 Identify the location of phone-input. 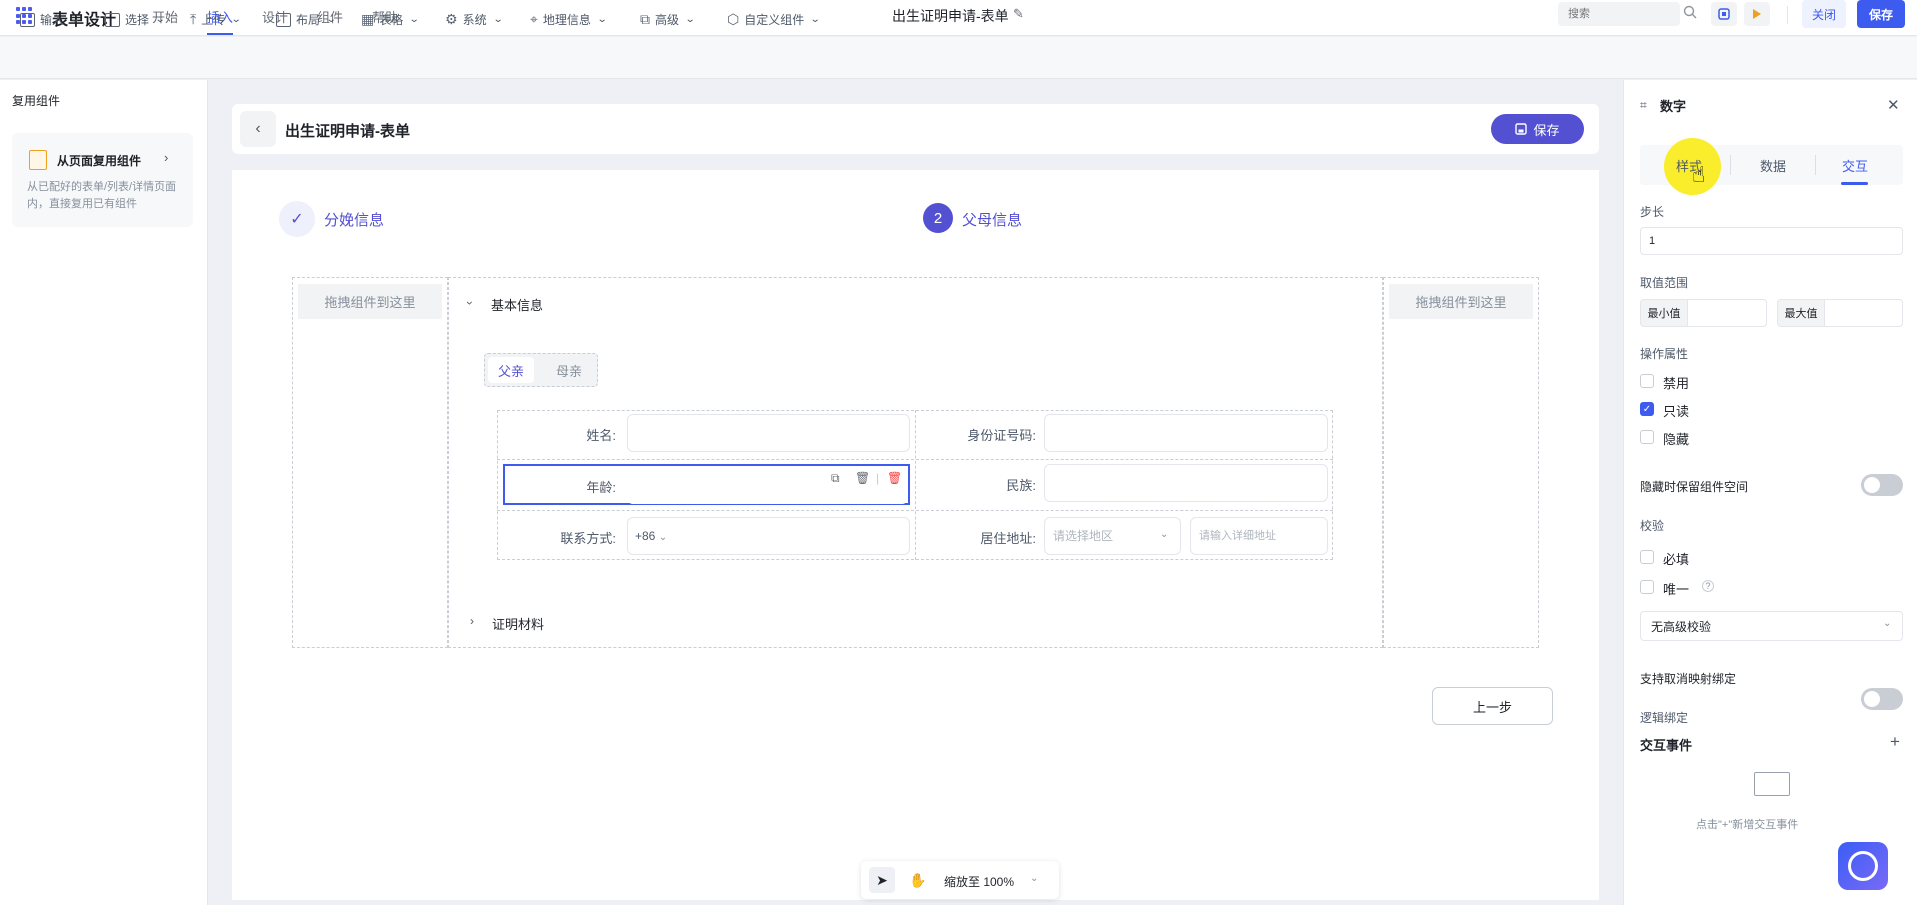
(768, 536).